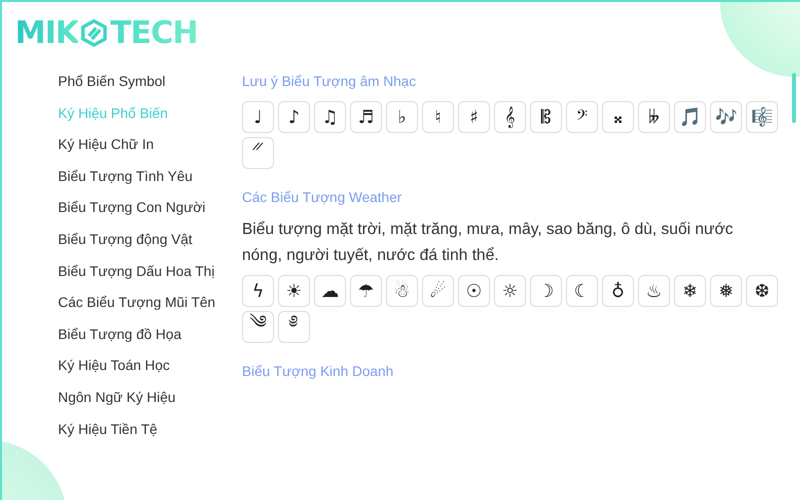 This screenshot has width=800, height=500. I want to click on symbol-button: ☀, so click(294, 291).